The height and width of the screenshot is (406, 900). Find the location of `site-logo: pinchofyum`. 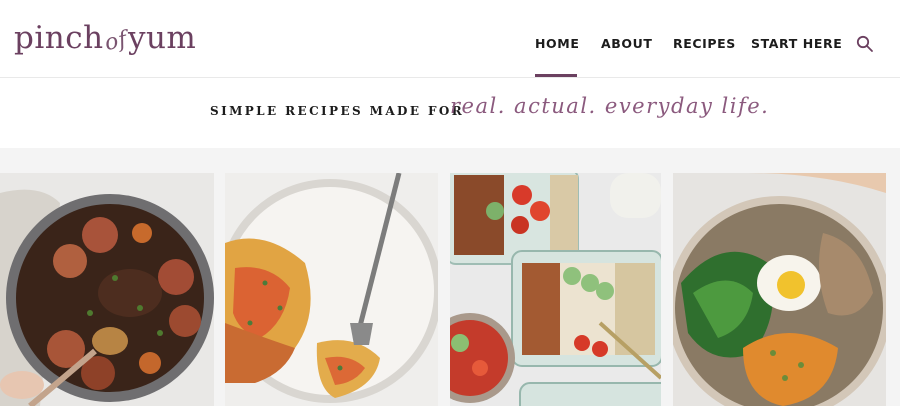

site-logo: pinchofyum is located at coordinates (105, 40).